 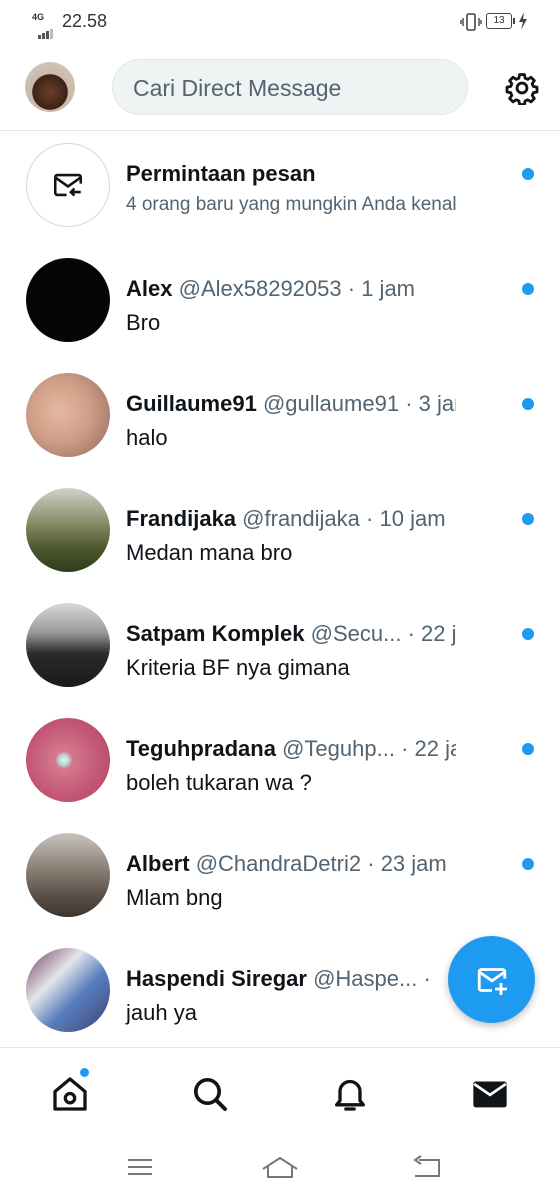 I want to click on signal-icon: 4G, so click(x=45, y=25).